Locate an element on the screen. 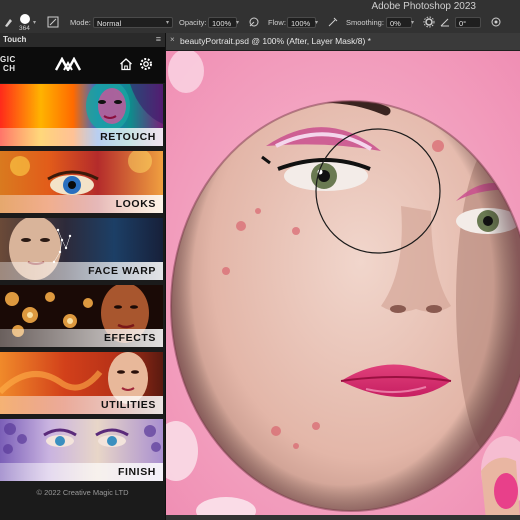 This screenshot has width=520, height=520. airbrush-icon is located at coordinates (333, 22).